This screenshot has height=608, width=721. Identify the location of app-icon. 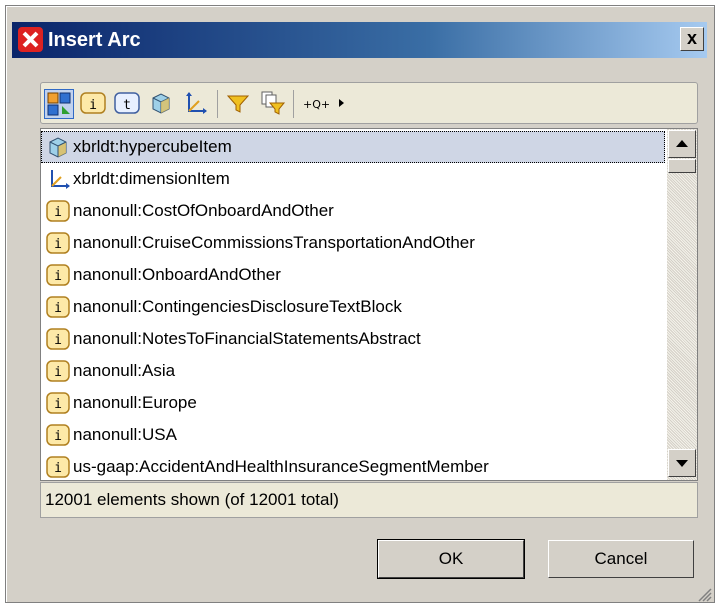
(30, 39).